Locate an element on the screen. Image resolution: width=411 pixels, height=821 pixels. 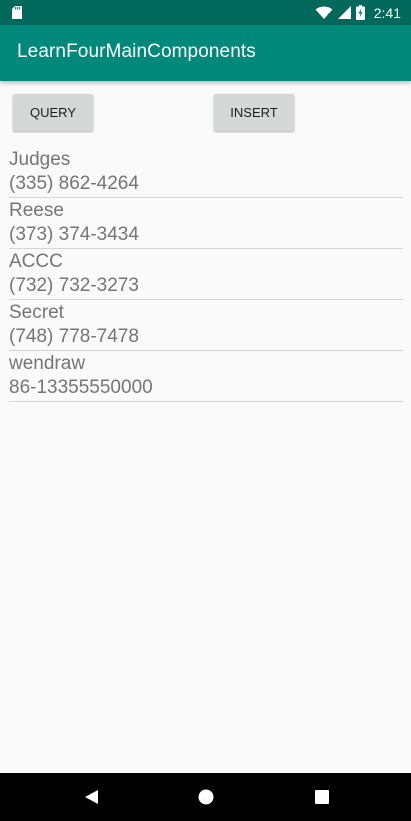
contact-phone: 86-13355550000 is located at coordinates (81, 387).